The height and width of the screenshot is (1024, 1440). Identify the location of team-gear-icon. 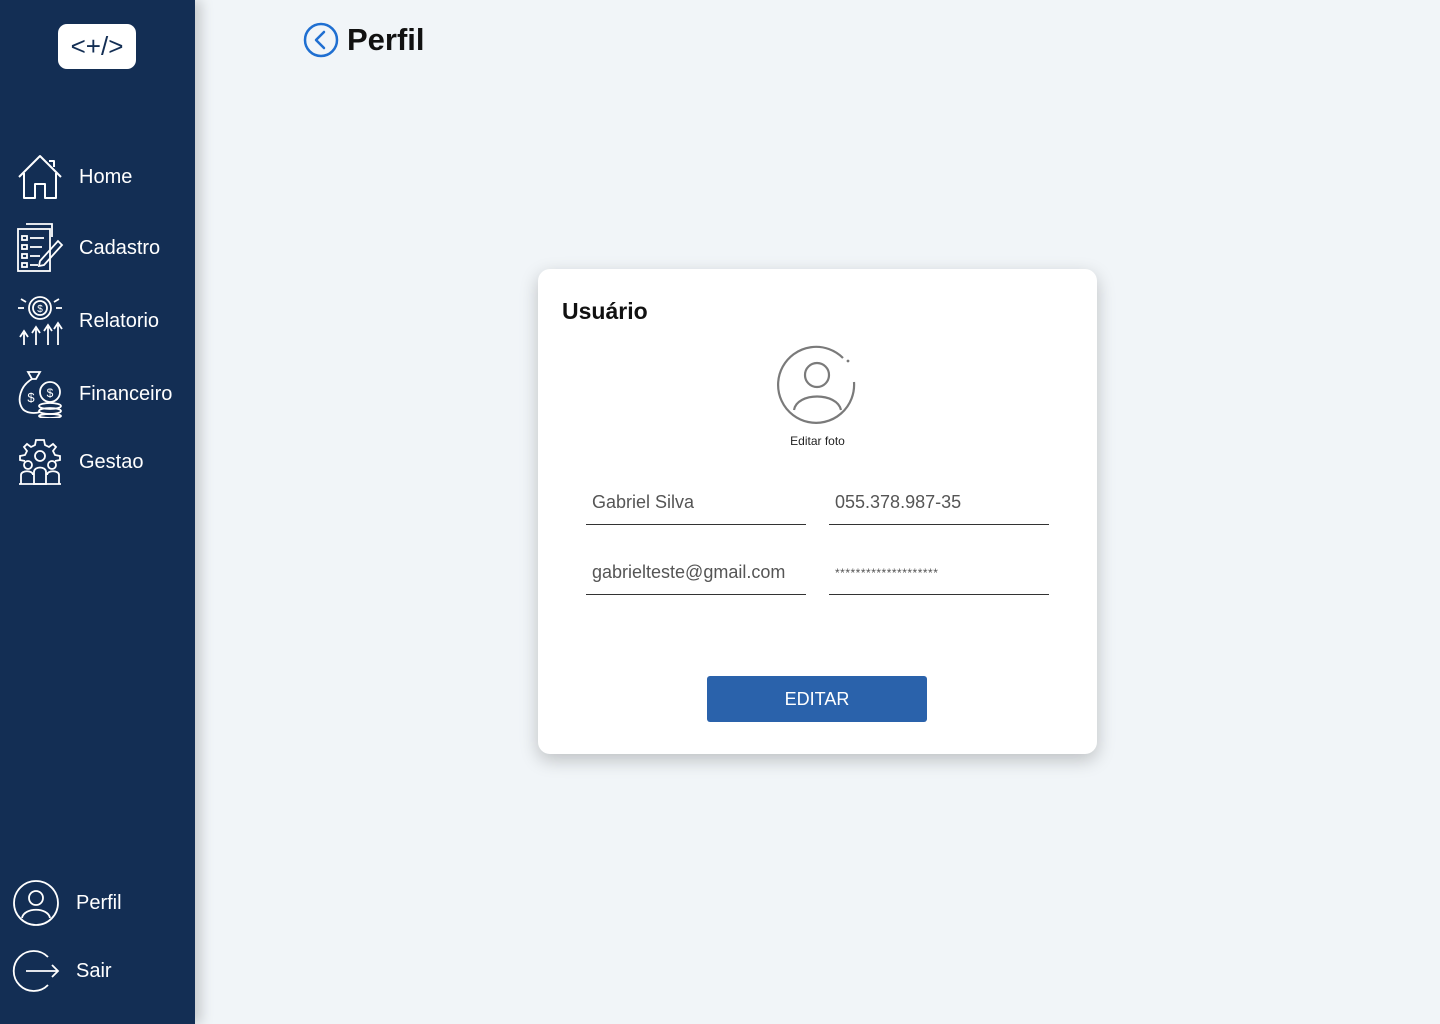
(40, 462).